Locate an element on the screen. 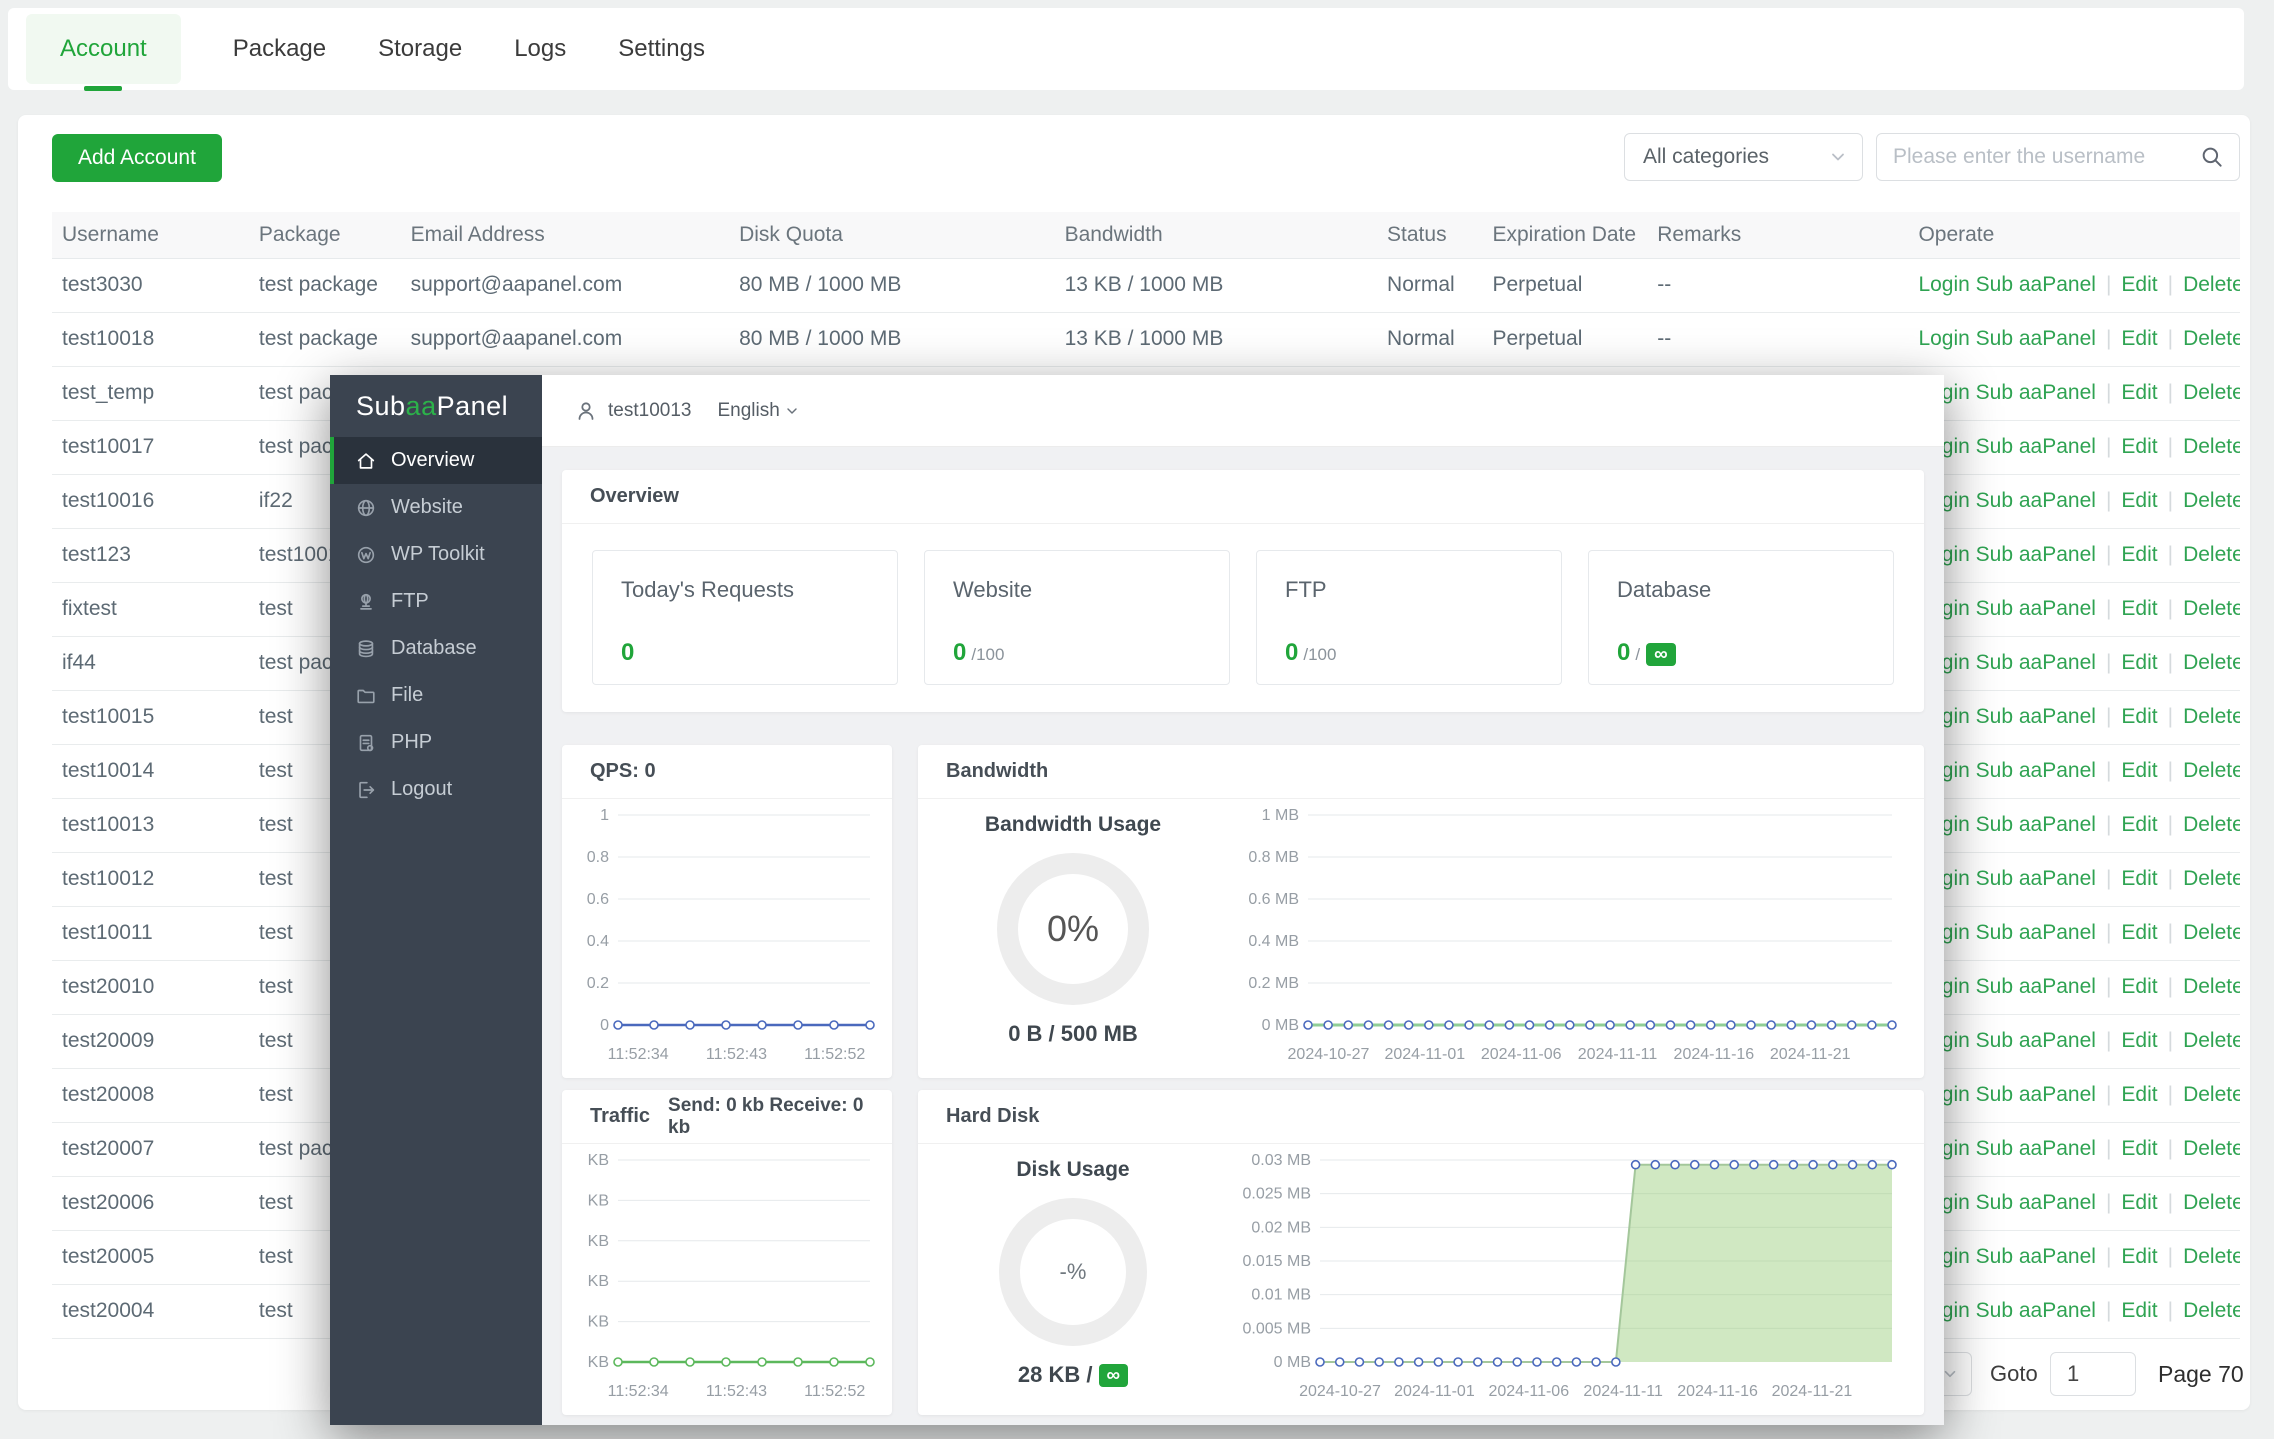 The height and width of the screenshot is (1439, 2274). table-cell: test10015 is located at coordinates (150, 717).